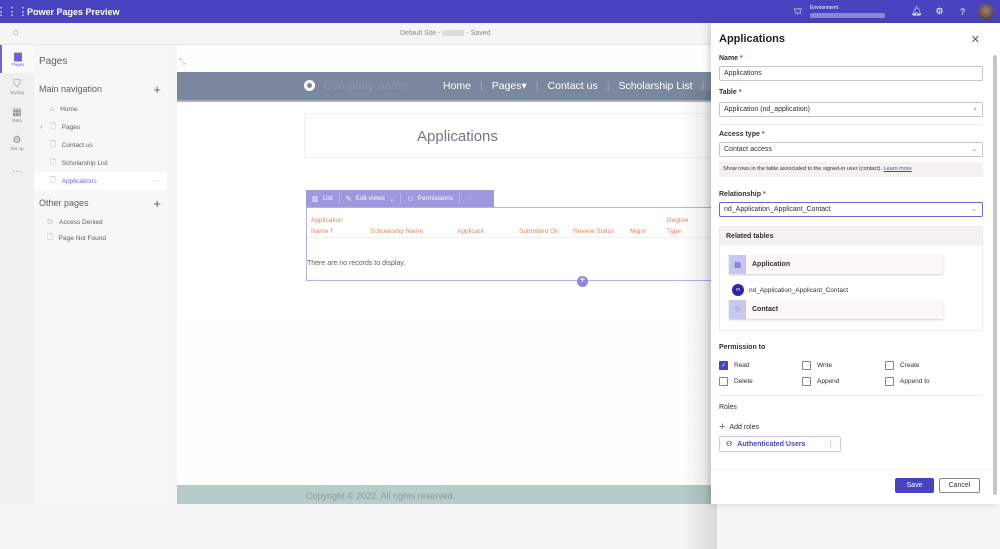 The height and width of the screenshot is (549, 1000). What do you see at coordinates (820, 381) in the screenshot?
I see `checkbox-append: Append` at bounding box center [820, 381].